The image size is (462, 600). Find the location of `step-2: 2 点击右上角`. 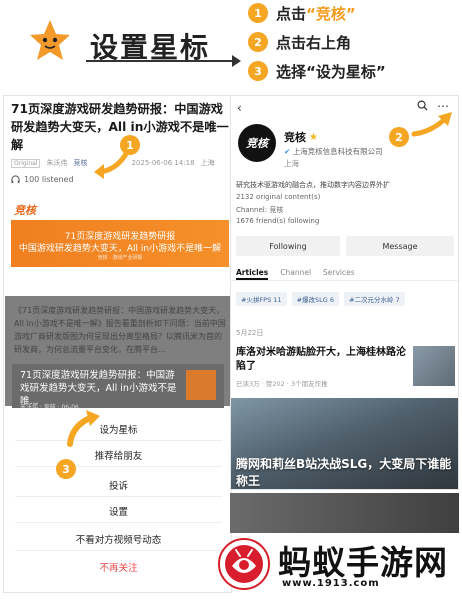

step-2: 2 点击右上角 is located at coordinates (299, 42).